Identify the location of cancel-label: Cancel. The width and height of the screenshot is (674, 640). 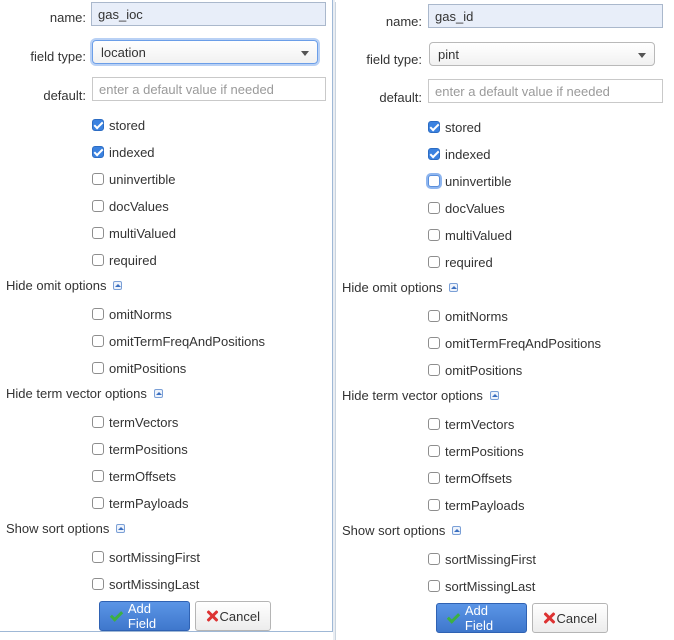
(576, 618).